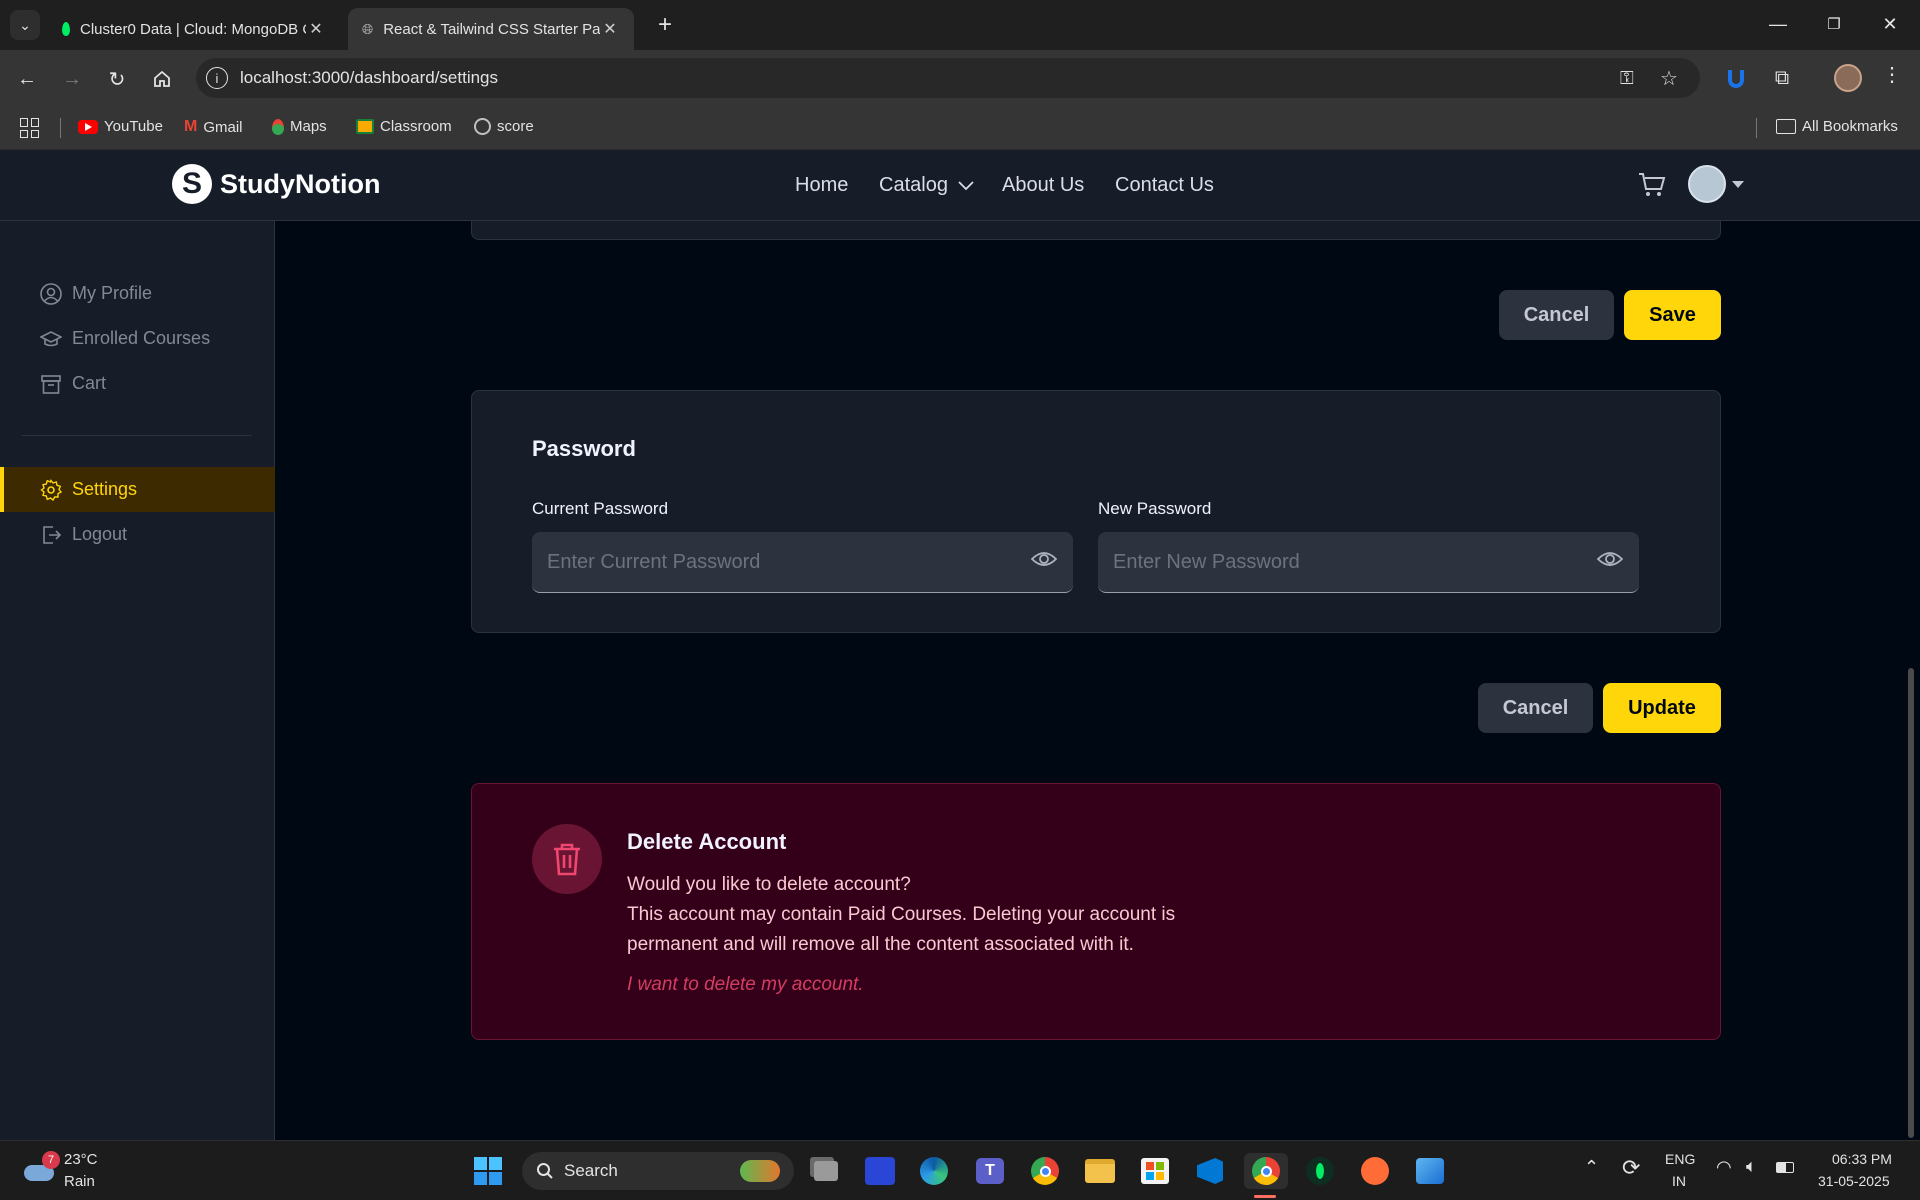  What do you see at coordinates (1662, 708) in the screenshot?
I see `password-update-button: Update` at bounding box center [1662, 708].